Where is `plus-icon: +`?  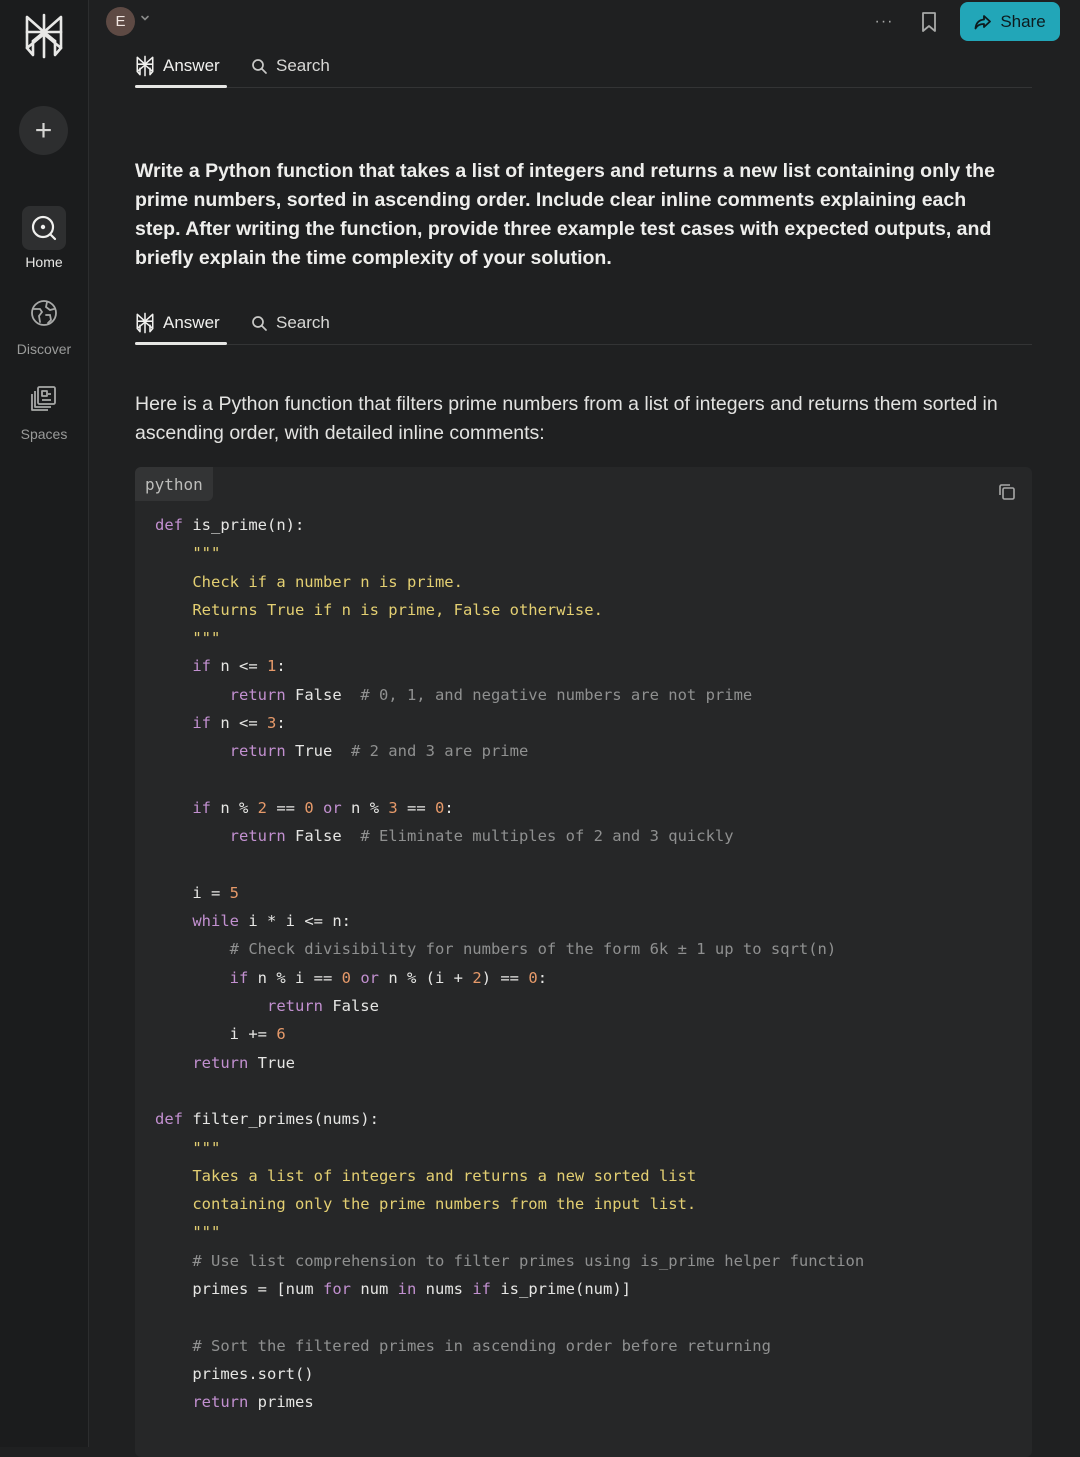 plus-icon: + is located at coordinates (43, 130).